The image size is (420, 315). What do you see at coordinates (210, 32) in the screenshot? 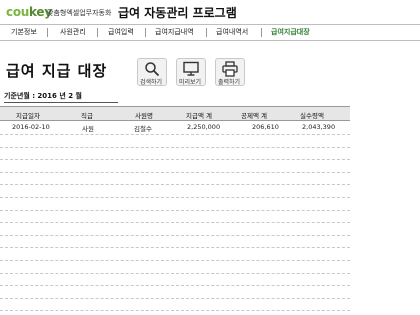
I see `main-nav: 기본정보 사원관리 급여입력 급여지급내역 급여내역서 급여지급대장` at bounding box center [210, 32].